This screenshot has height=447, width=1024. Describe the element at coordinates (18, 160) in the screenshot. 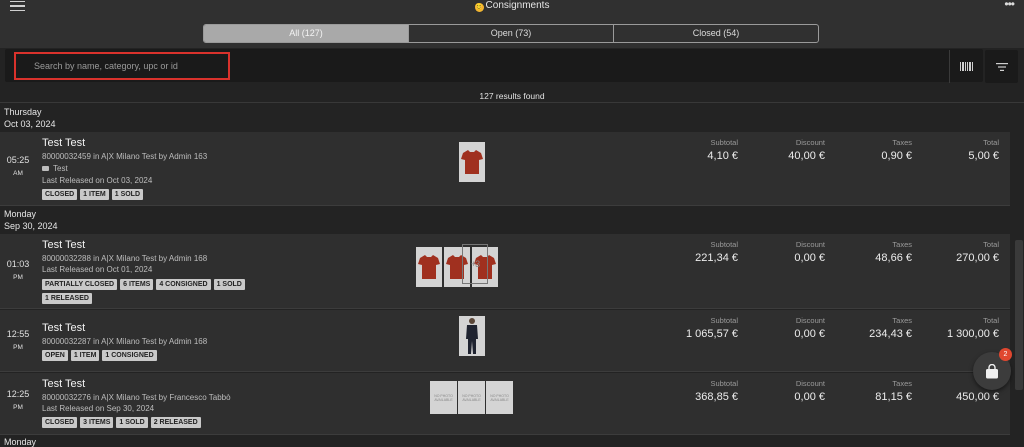

I see `time-value: 05:25` at that location.